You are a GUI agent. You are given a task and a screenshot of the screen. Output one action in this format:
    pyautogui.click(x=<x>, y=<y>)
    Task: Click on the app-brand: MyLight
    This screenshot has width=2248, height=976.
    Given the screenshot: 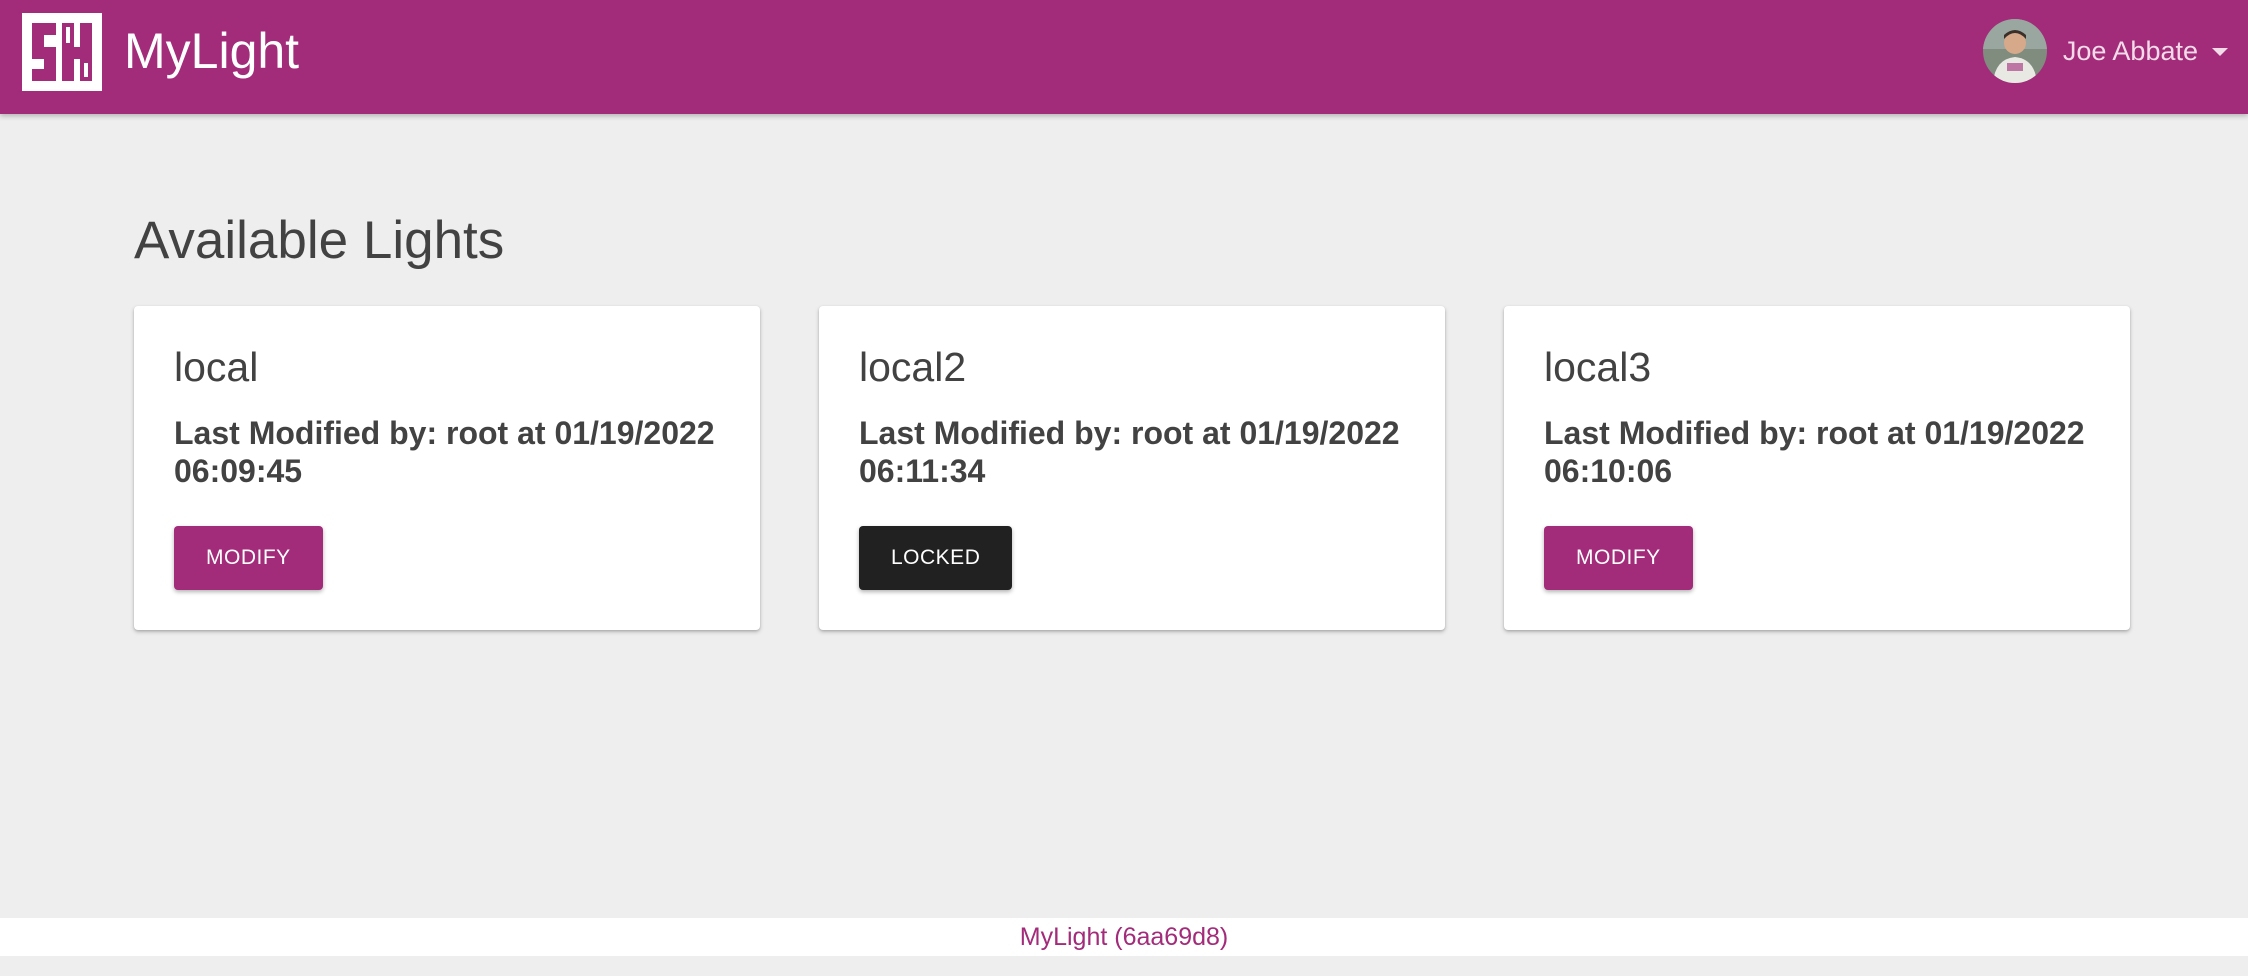 What is the action you would take?
    pyautogui.click(x=211, y=51)
    